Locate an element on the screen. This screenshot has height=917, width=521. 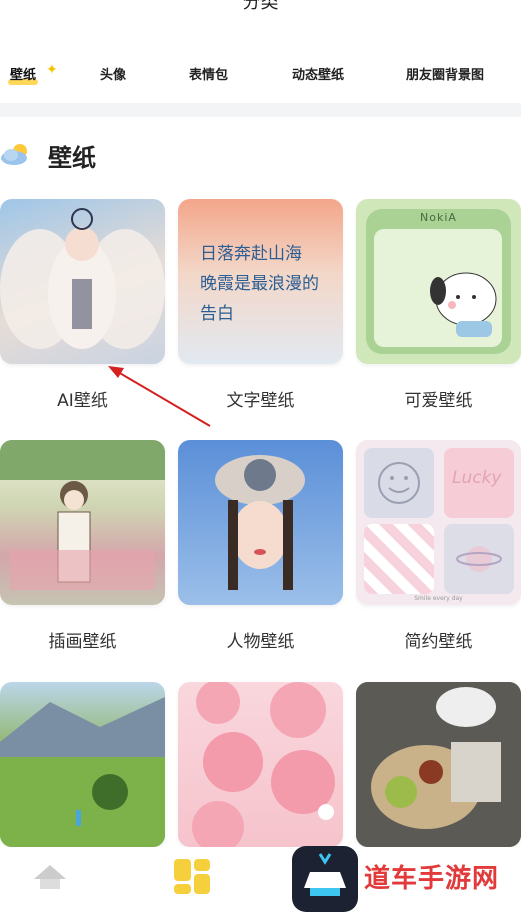
watermark-logo-icon is located at coordinates (325, 879).